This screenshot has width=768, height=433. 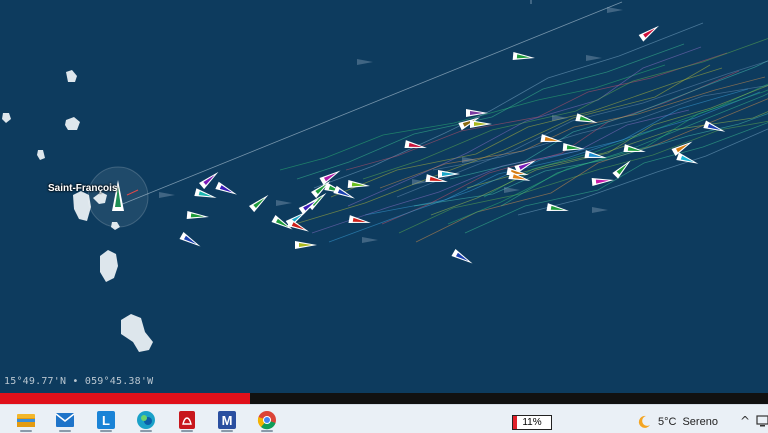 I want to click on file-explorer-icon, so click(x=26, y=420).